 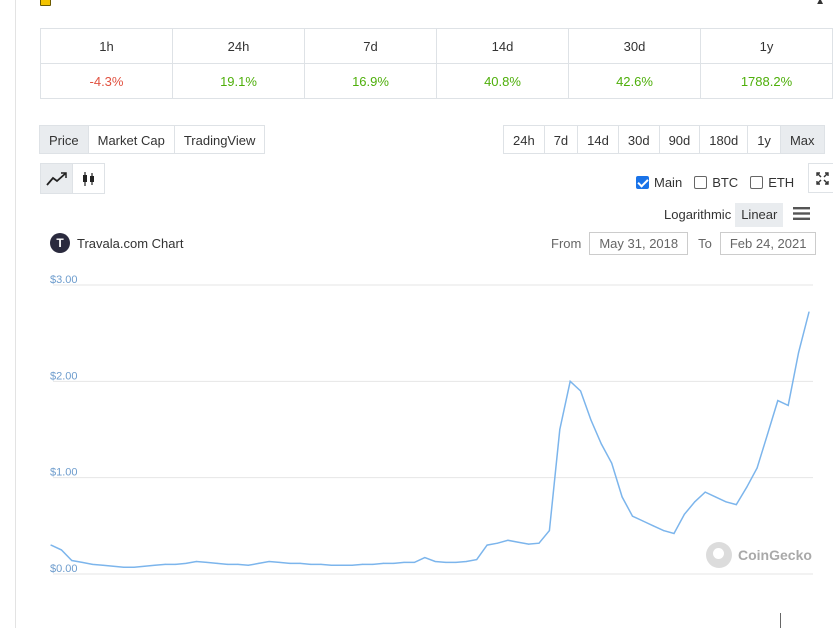 What do you see at coordinates (638, 139) in the screenshot?
I see `range-30d-button: 30d` at bounding box center [638, 139].